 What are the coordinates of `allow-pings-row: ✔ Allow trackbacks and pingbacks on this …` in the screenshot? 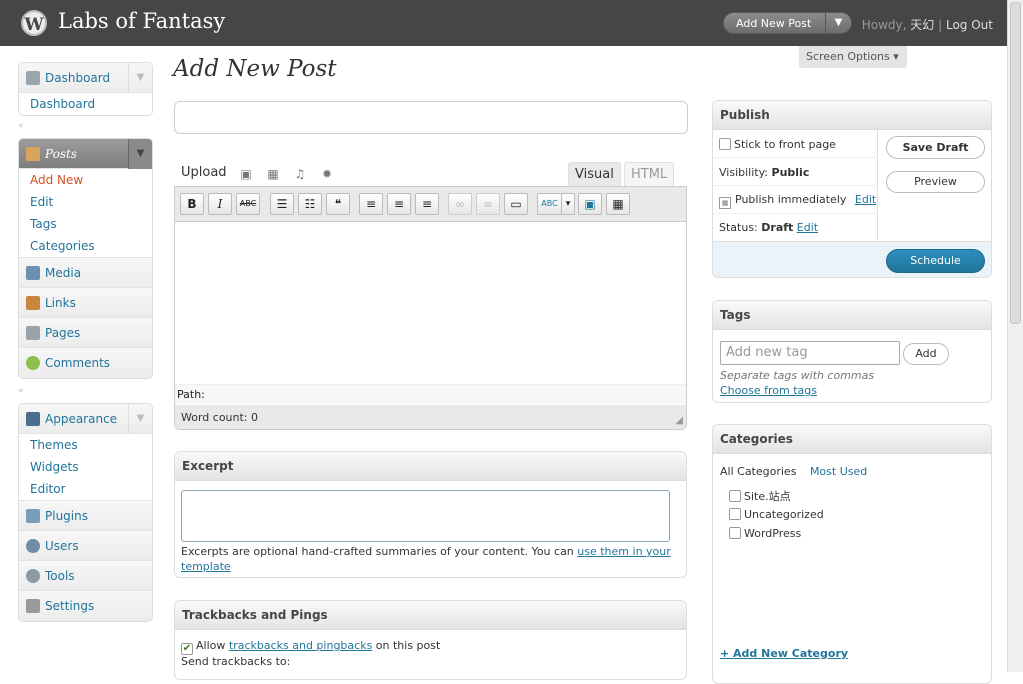 It's located at (310, 647).